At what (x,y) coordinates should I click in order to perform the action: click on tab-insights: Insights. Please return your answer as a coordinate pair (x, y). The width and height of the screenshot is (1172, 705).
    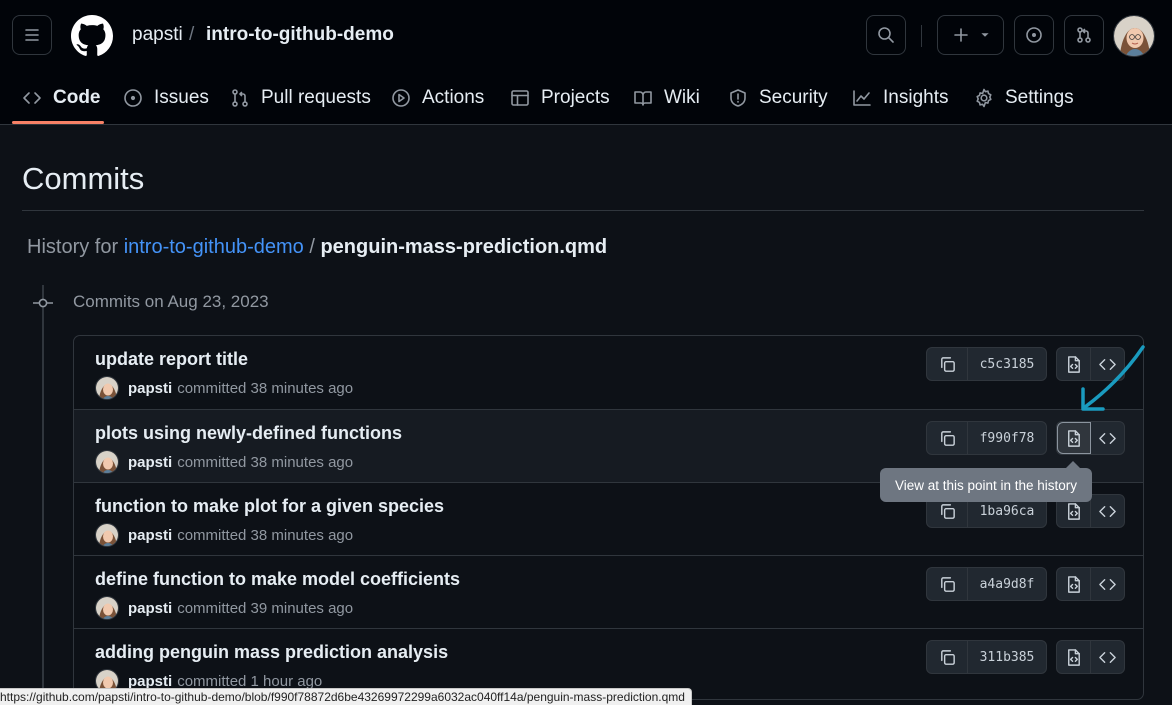
    Looking at the image, I should click on (900, 98).